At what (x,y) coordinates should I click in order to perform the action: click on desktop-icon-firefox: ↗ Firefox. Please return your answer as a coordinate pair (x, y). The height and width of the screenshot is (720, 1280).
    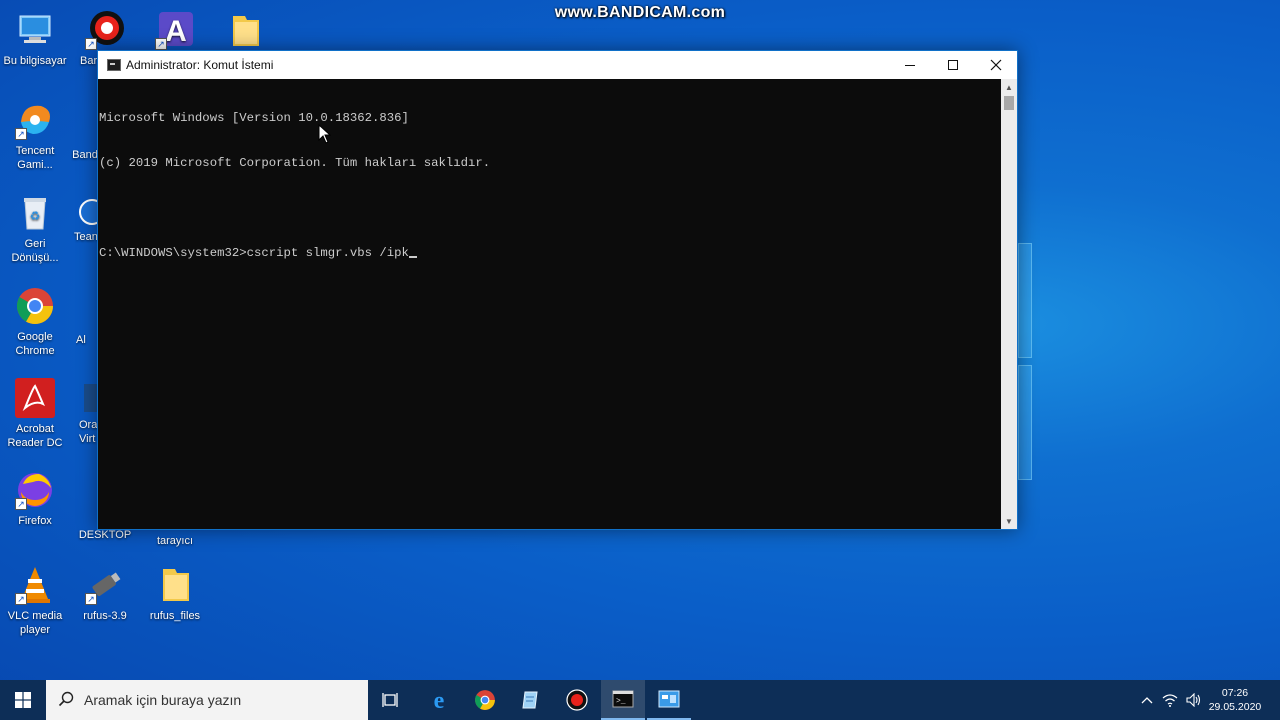
    Looking at the image, I should click on (35, 499).